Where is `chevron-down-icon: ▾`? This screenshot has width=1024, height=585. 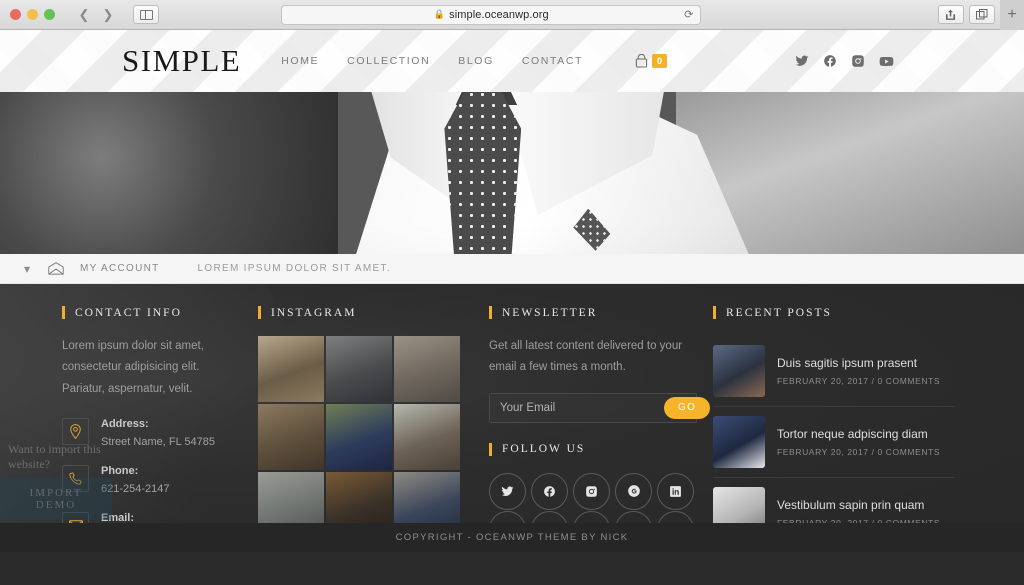 chevron-down-icon: ▾ is located at coordinates (27, 269).